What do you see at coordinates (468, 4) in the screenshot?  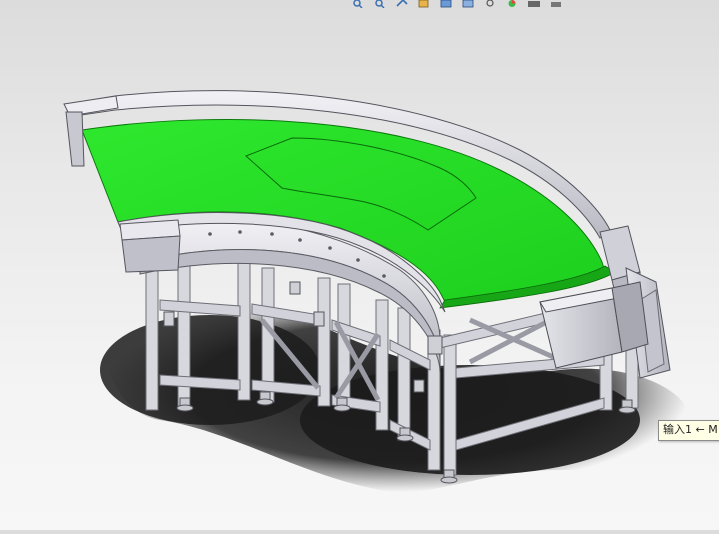 I see `display-style-icon` at bounding box center [468, 4].